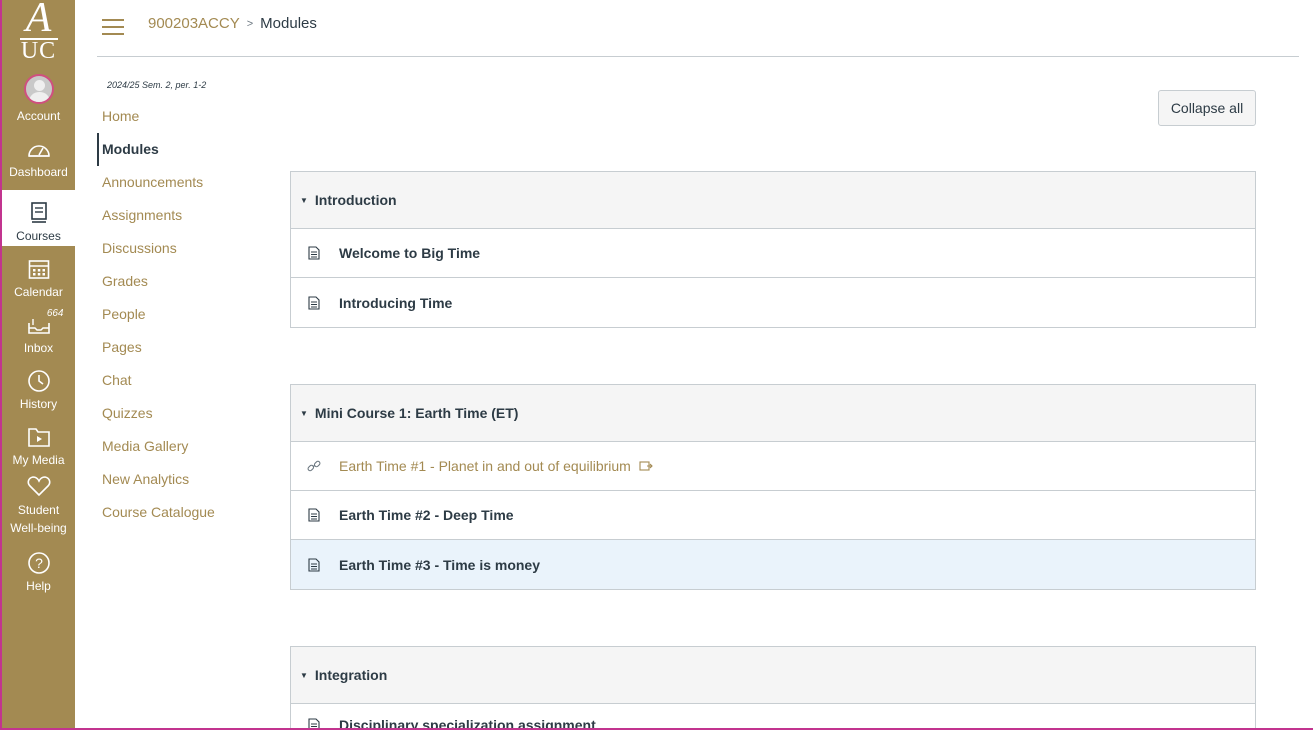 The width and height of the screenshot is (1313, 730). I want to click on module-item-page: Earth Time #2 - Deep Time, so click(773, 515).